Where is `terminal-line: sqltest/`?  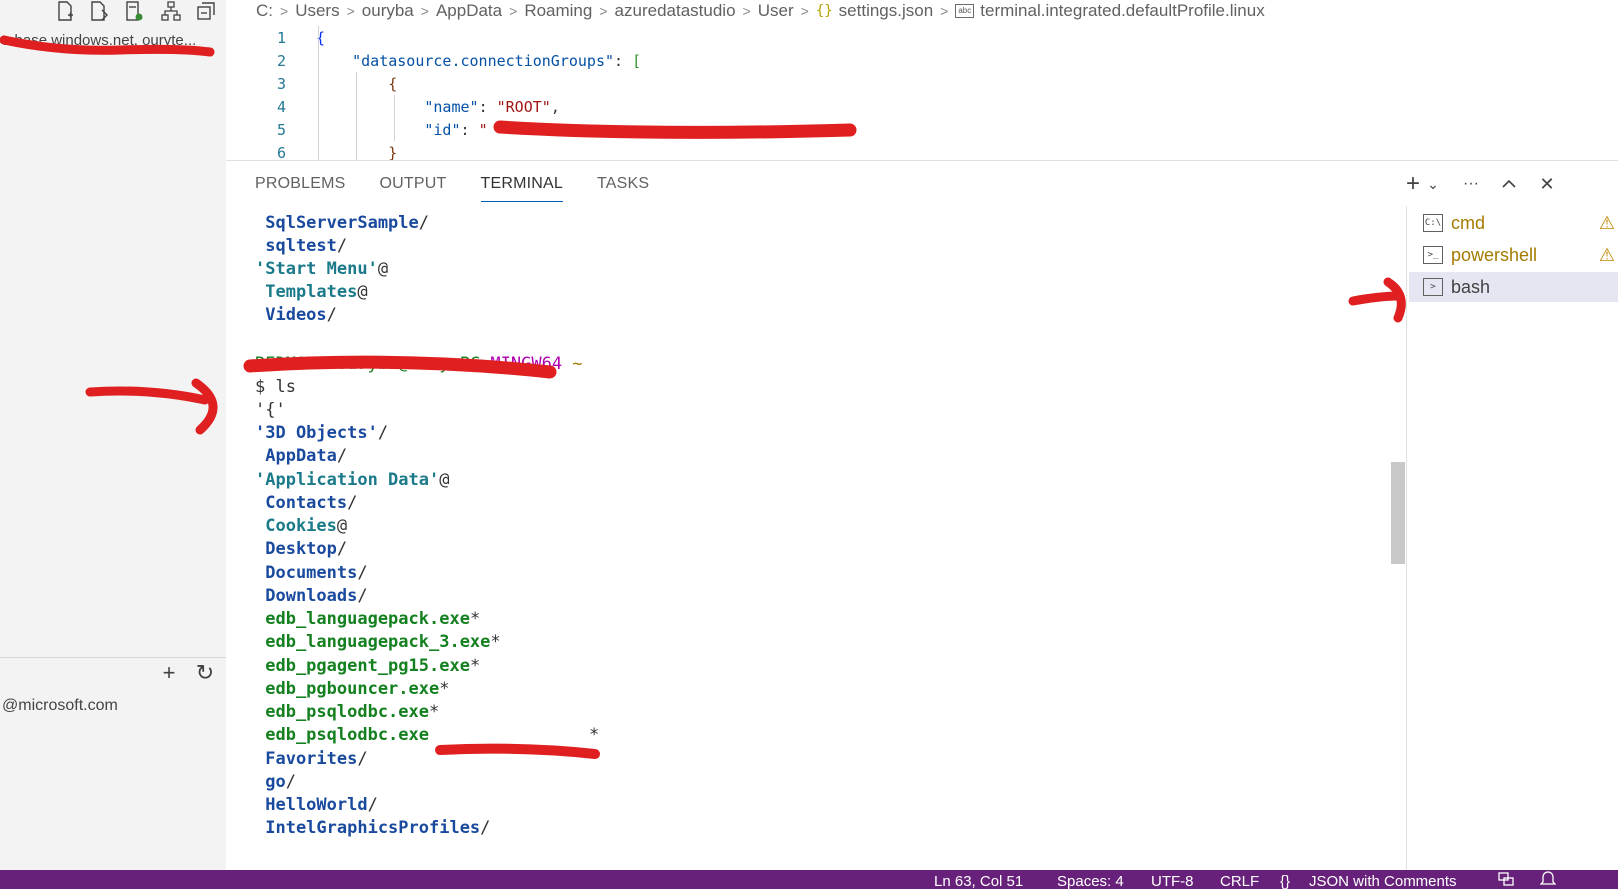
terminal-line: sqltest/ is located at coordinates (301, 246).